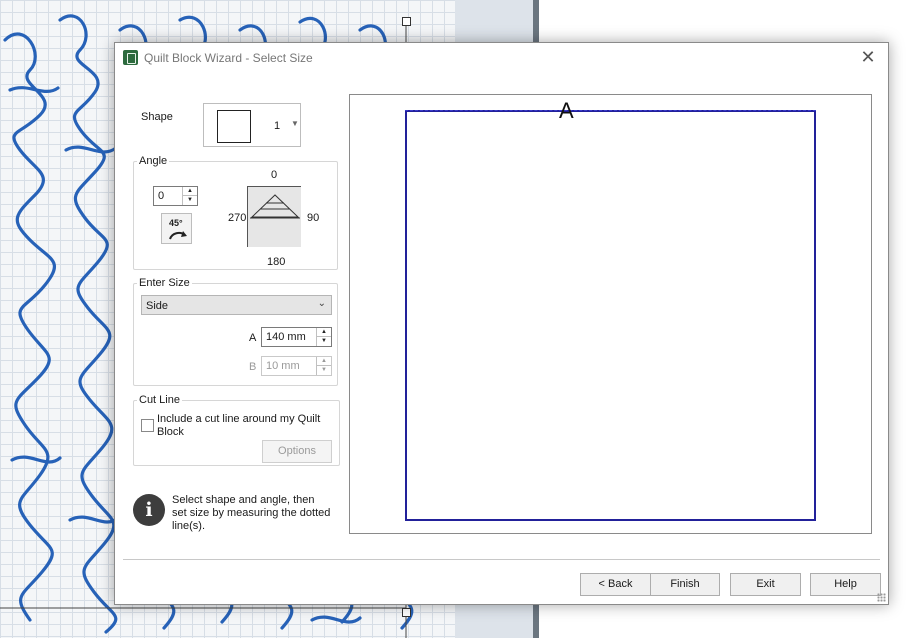 The height and width of the screenshot is (638, 923). I want to click on close-icon: ✕, so click(868, 58).